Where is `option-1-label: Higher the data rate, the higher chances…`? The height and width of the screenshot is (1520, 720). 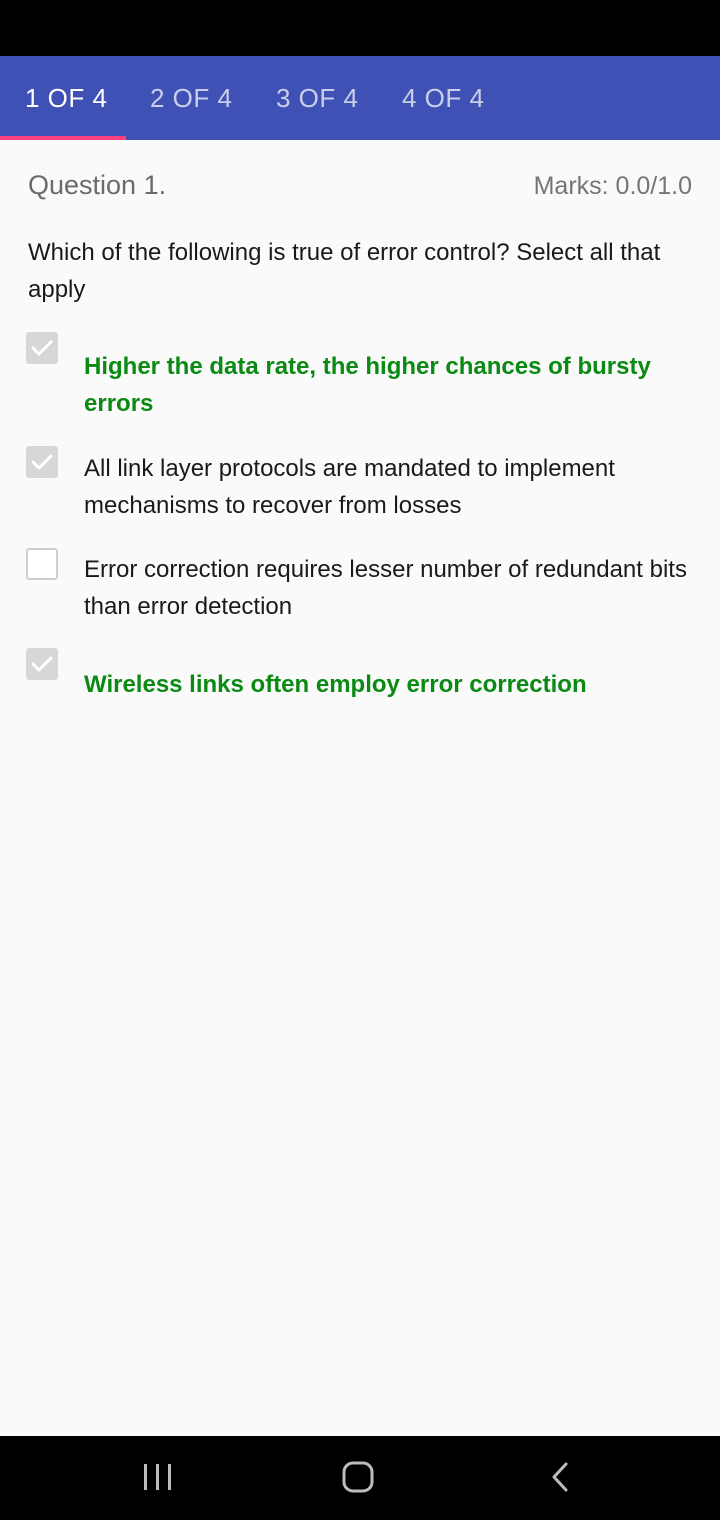
option-1-label: Higher the data rate, the higher chances… is located at coordinates (367, 385).